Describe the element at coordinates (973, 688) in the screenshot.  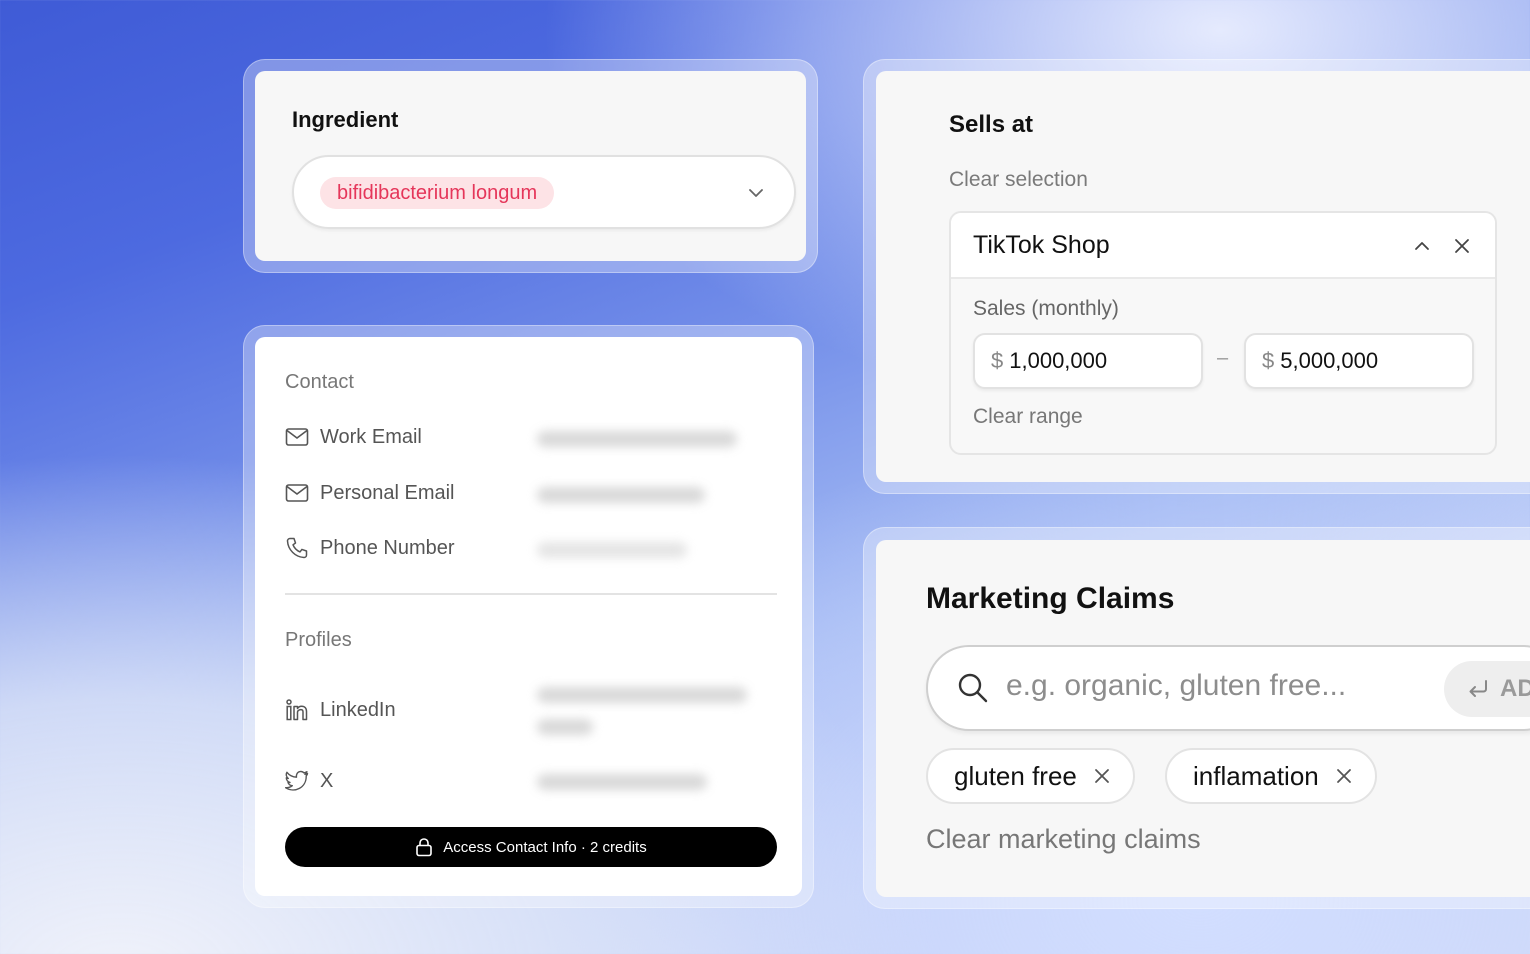
I see `search-icon` at that location.